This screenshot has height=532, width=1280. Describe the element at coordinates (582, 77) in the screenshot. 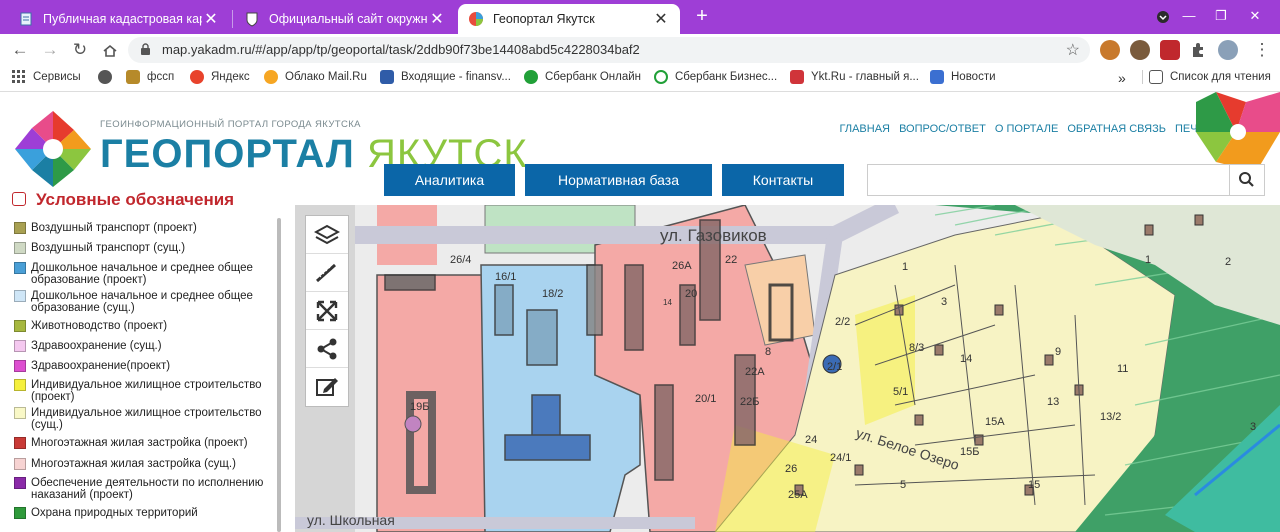

I see `bookmark-sberbank: Сбербанк Онлайн` at that location.